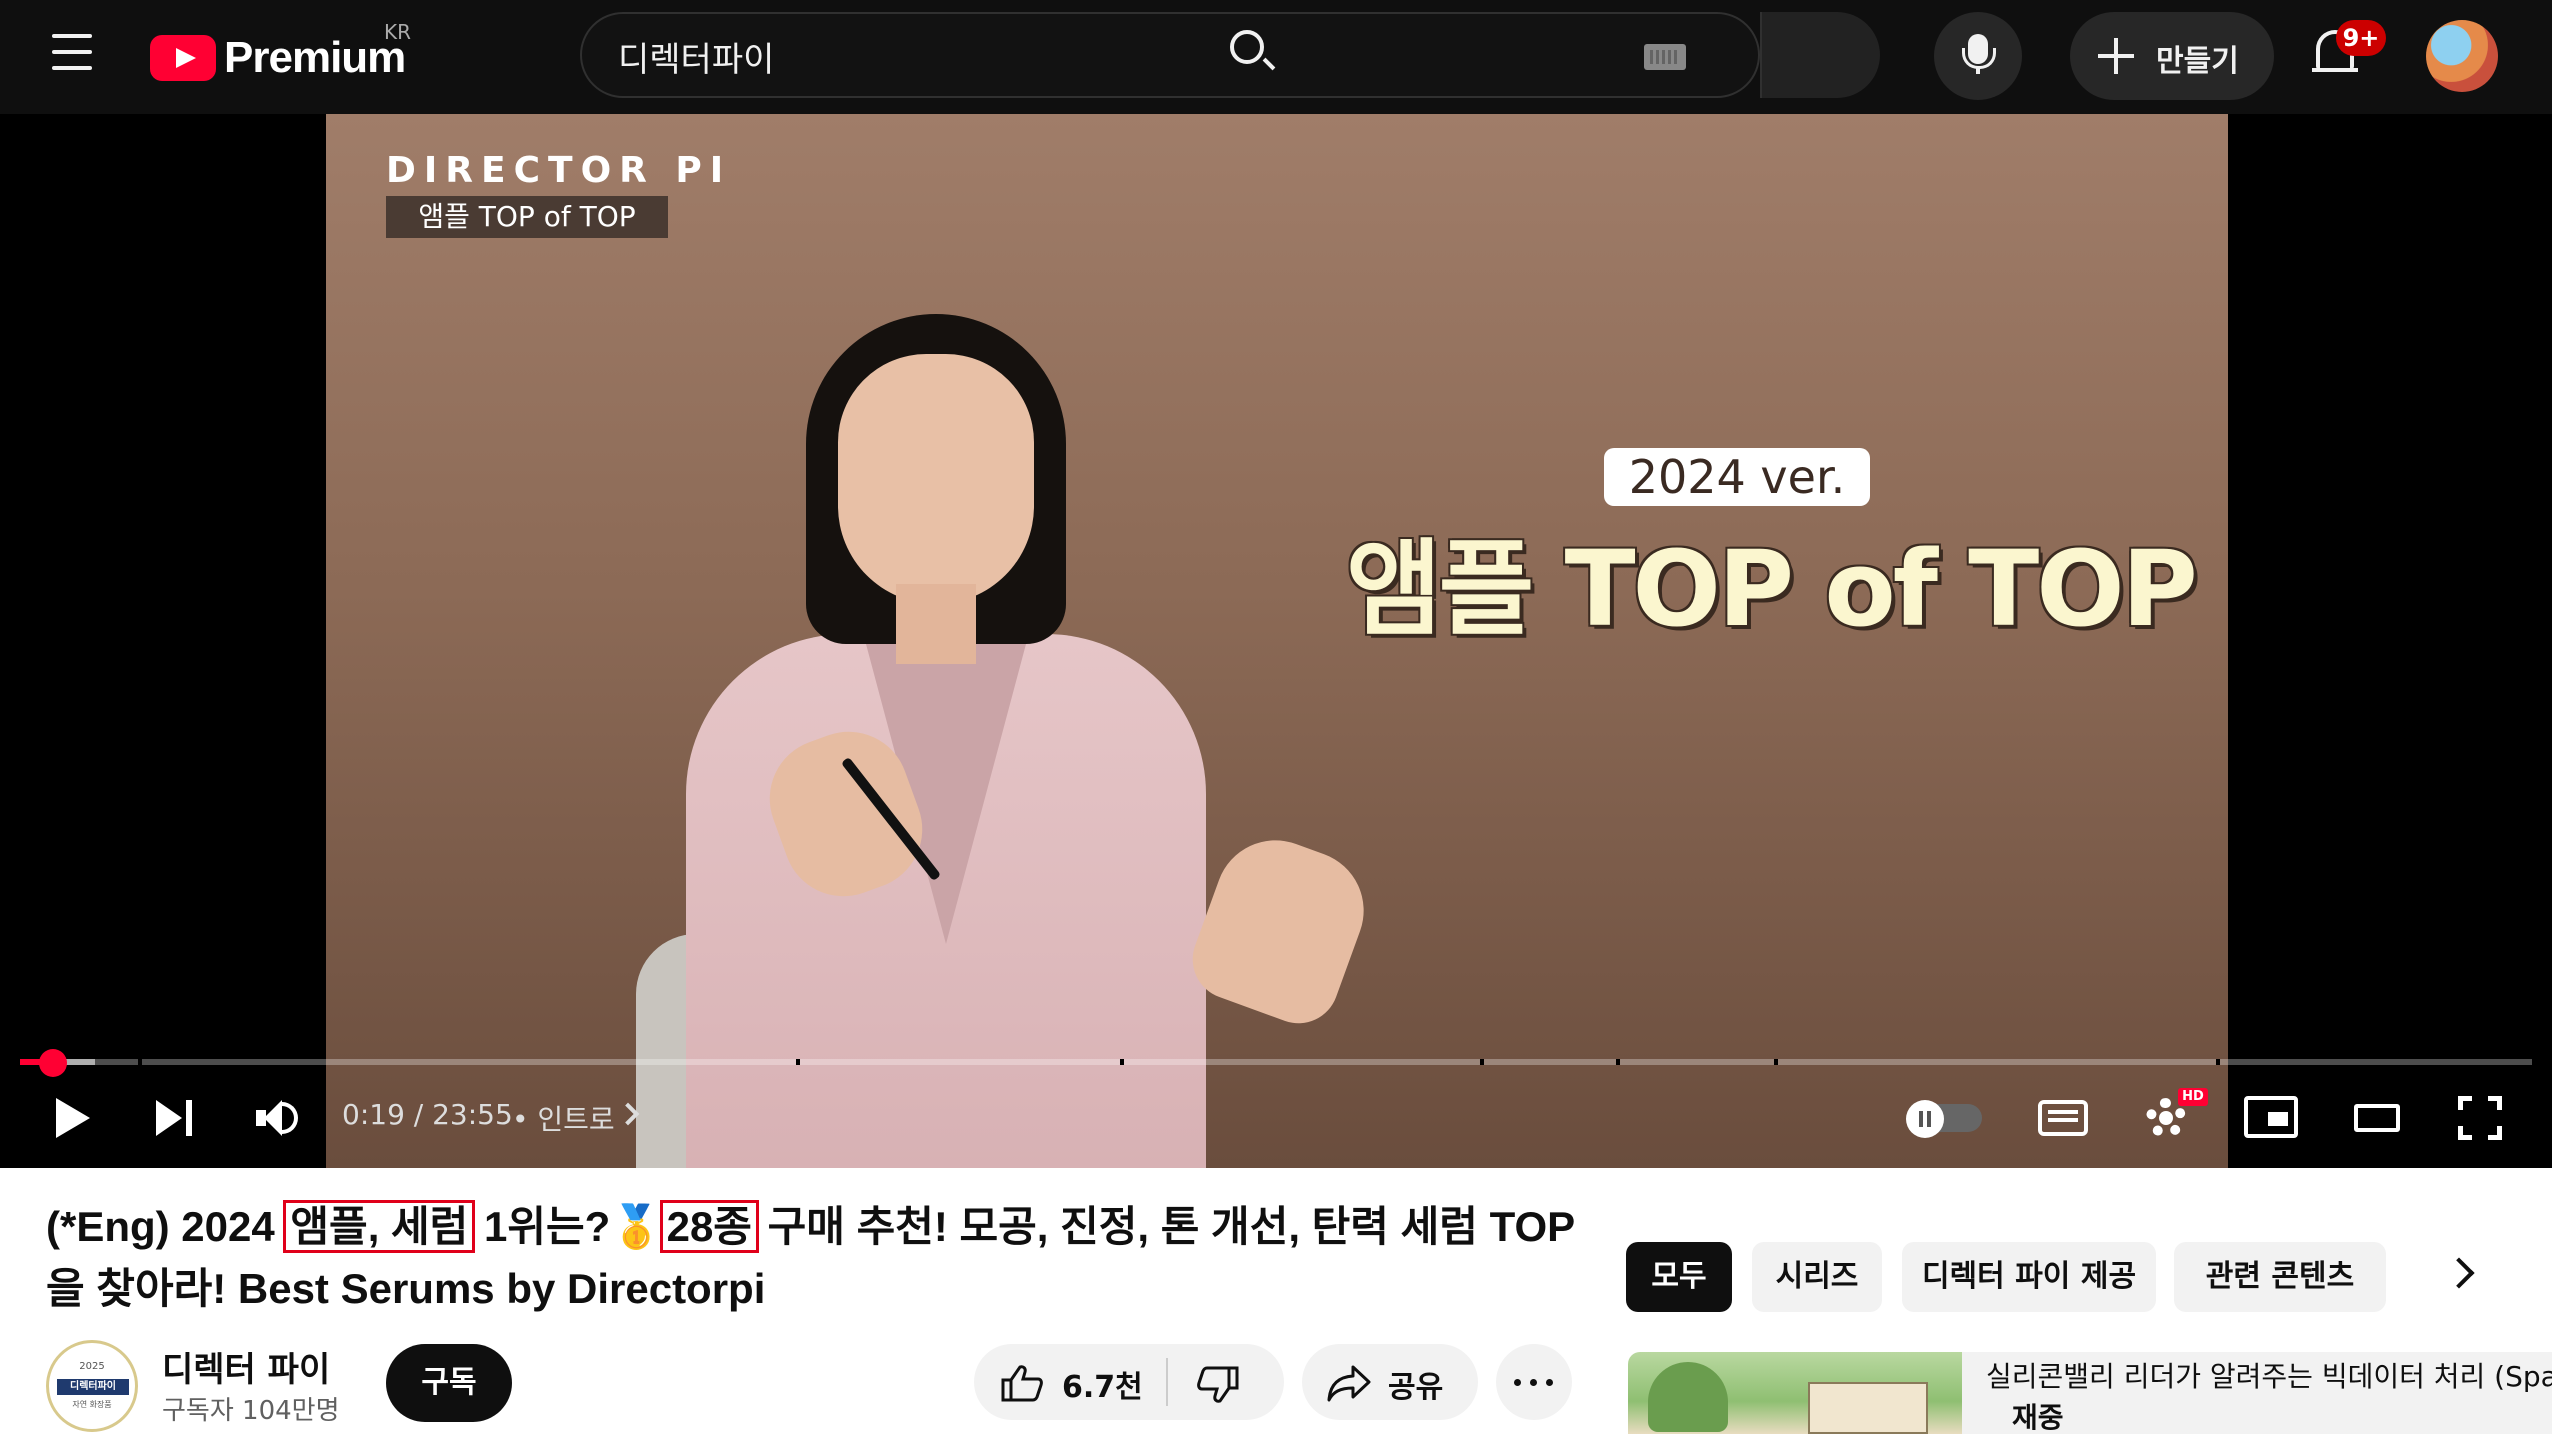  I want to click on country-code: KR, so click(398, 32).